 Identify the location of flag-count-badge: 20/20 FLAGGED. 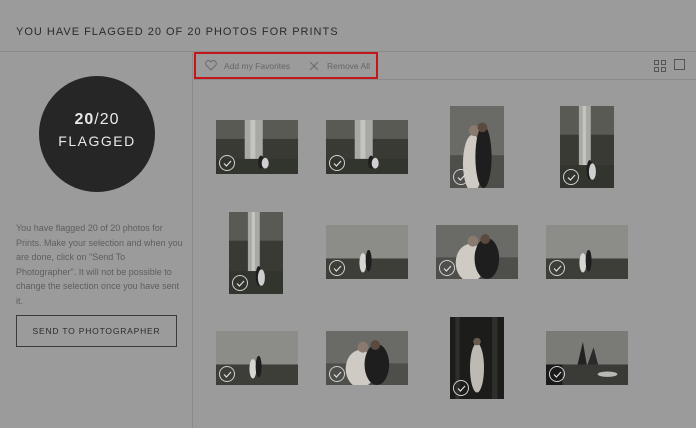
(97, 134).